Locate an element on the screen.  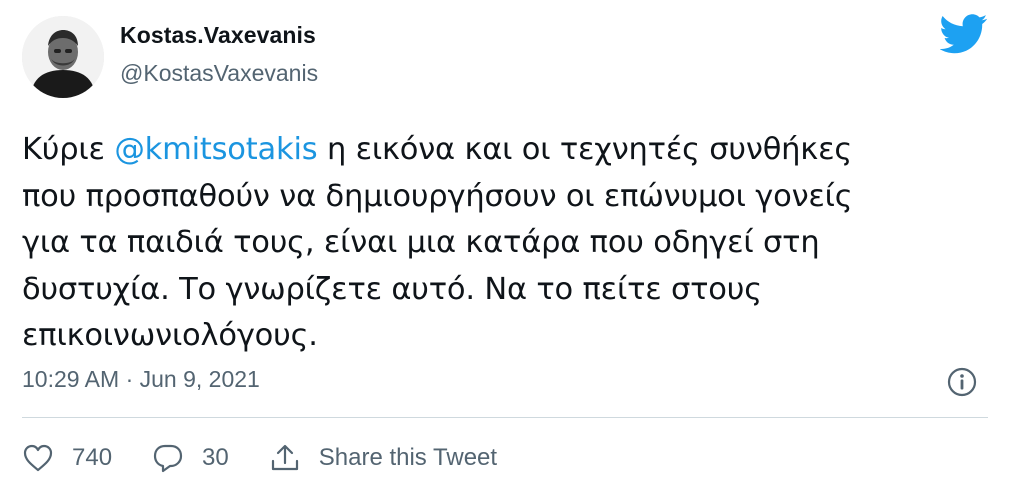
avatar-photo-icon is located at coordinates (63, 57).